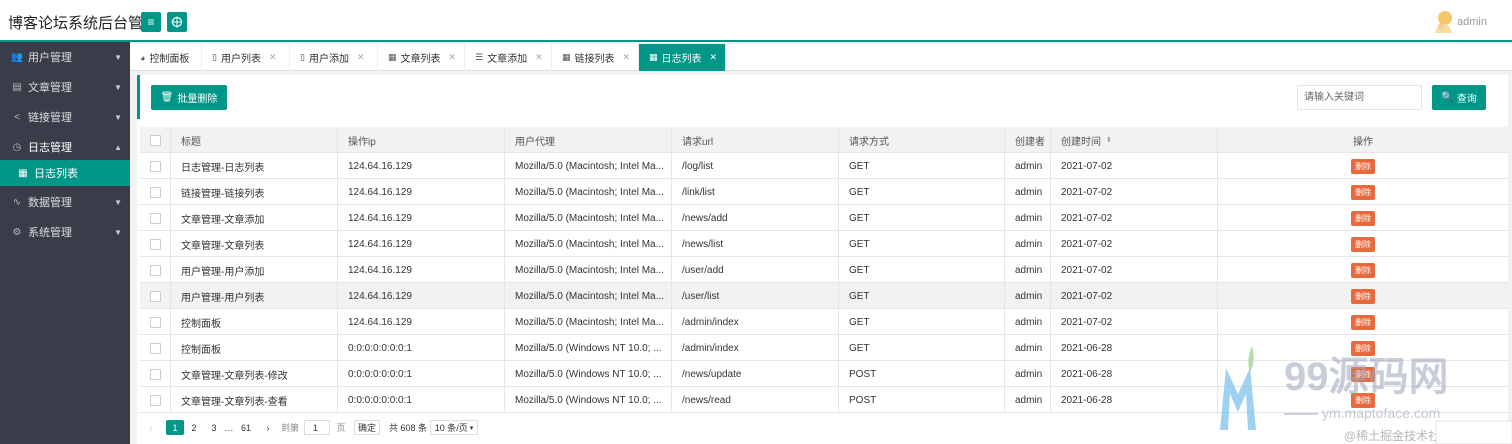 The image size is (1512, 444). I want to click on goto-confirm-button: 确定, so click(367, 427).